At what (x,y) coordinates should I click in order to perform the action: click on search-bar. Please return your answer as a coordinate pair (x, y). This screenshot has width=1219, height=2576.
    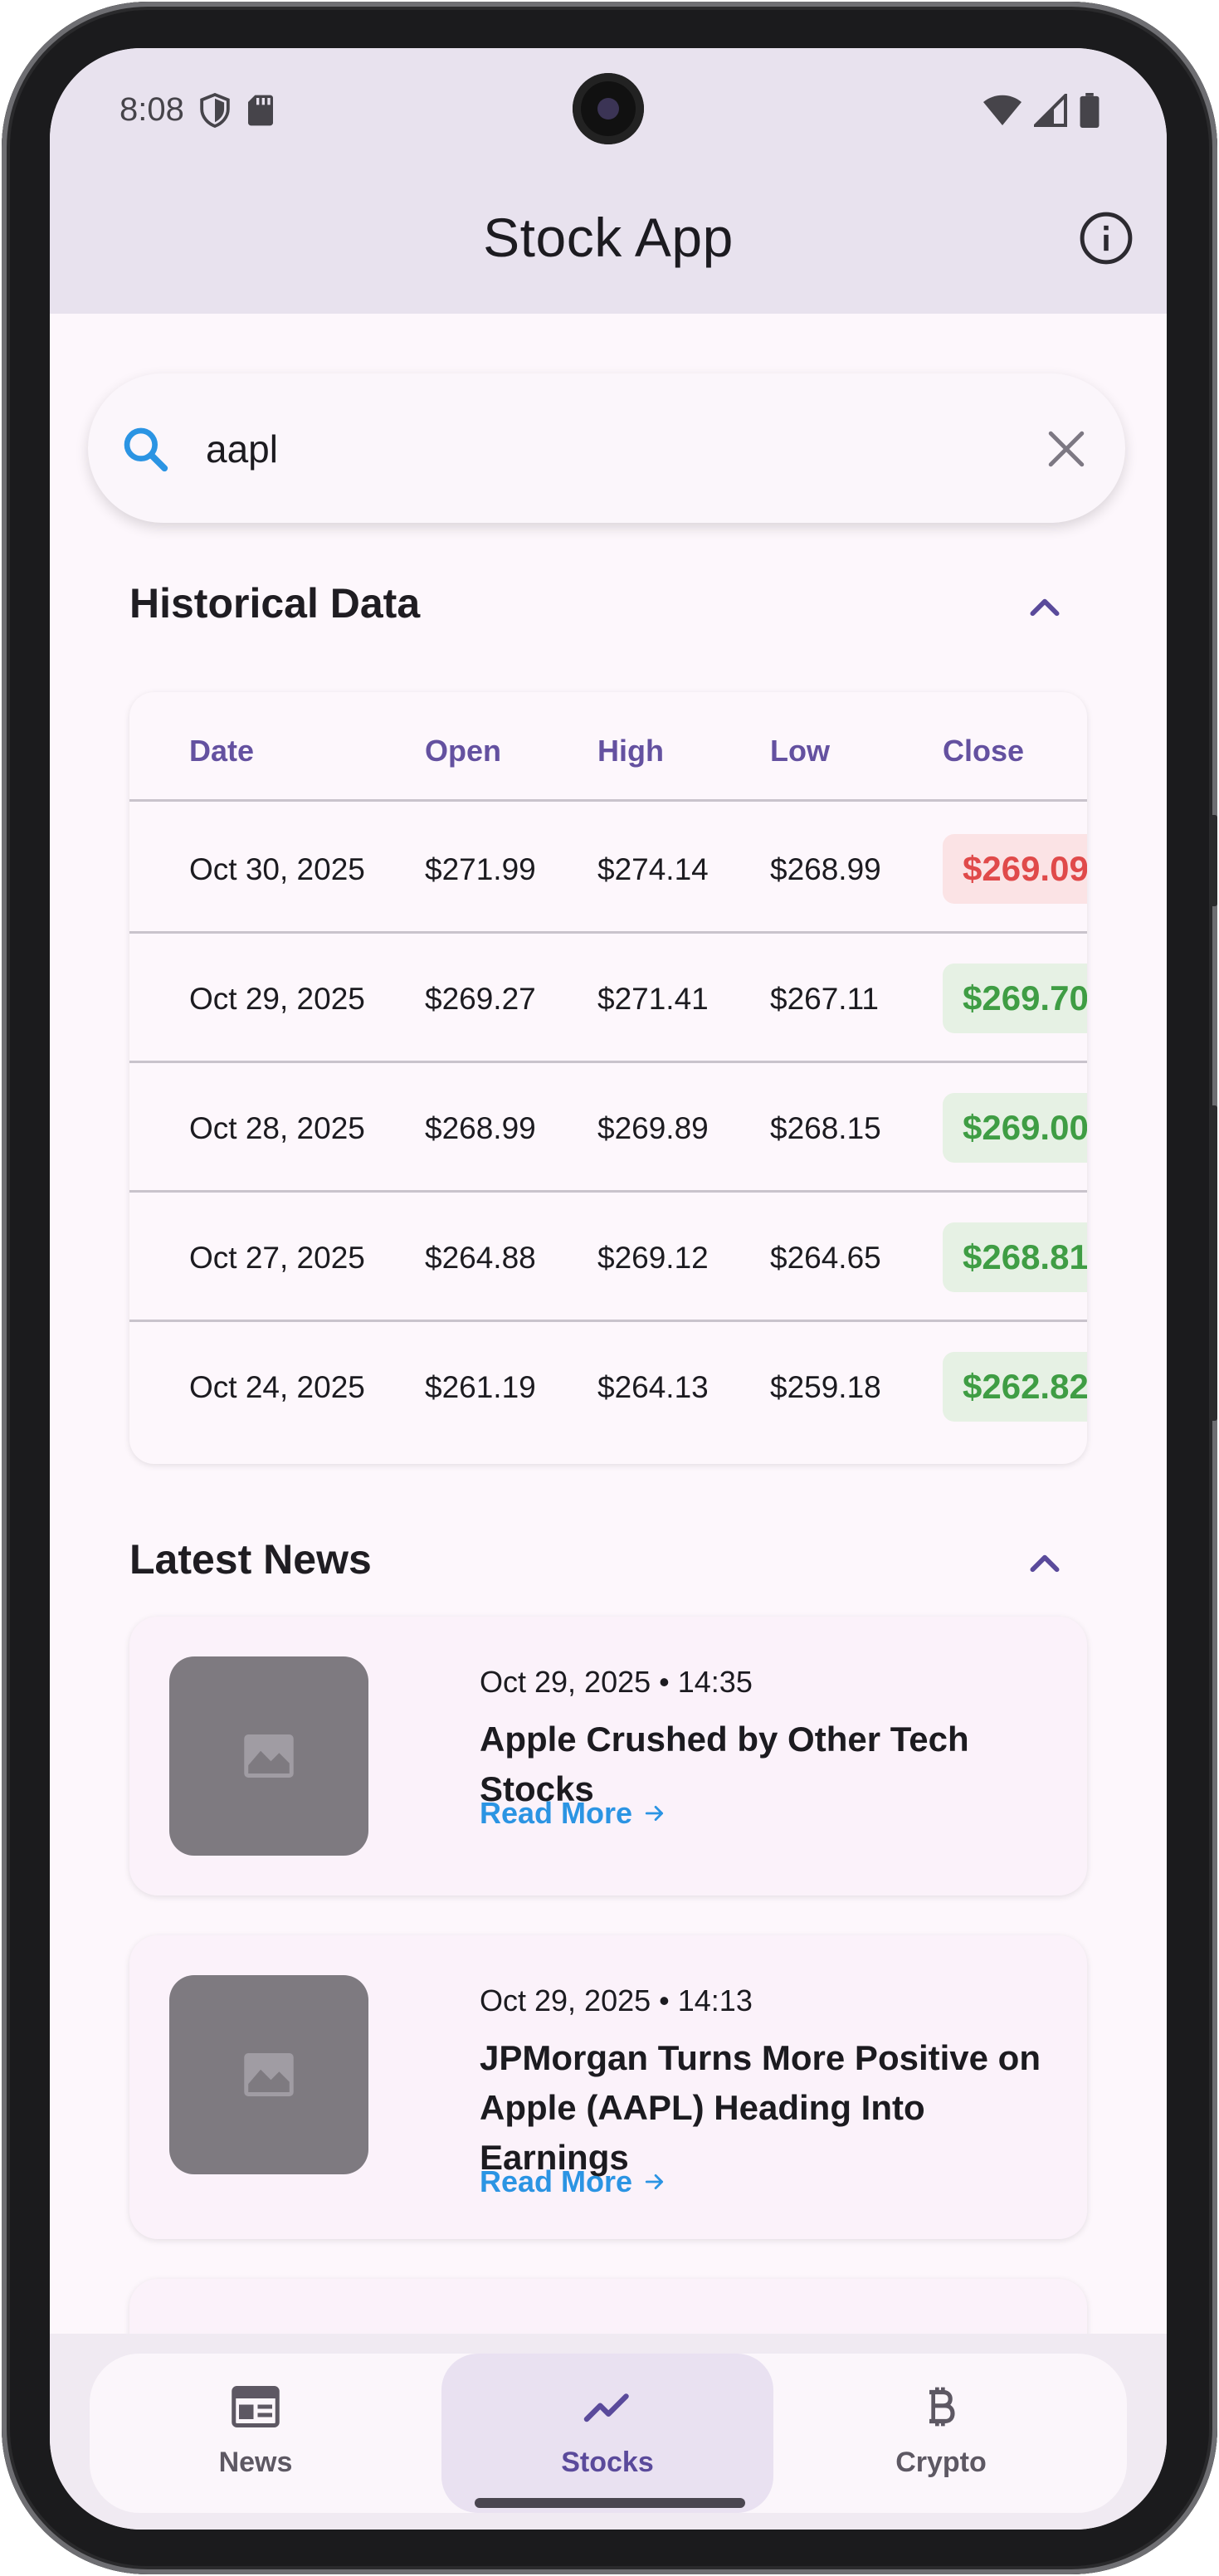
    Looking at the image, I should click on (607, 448).